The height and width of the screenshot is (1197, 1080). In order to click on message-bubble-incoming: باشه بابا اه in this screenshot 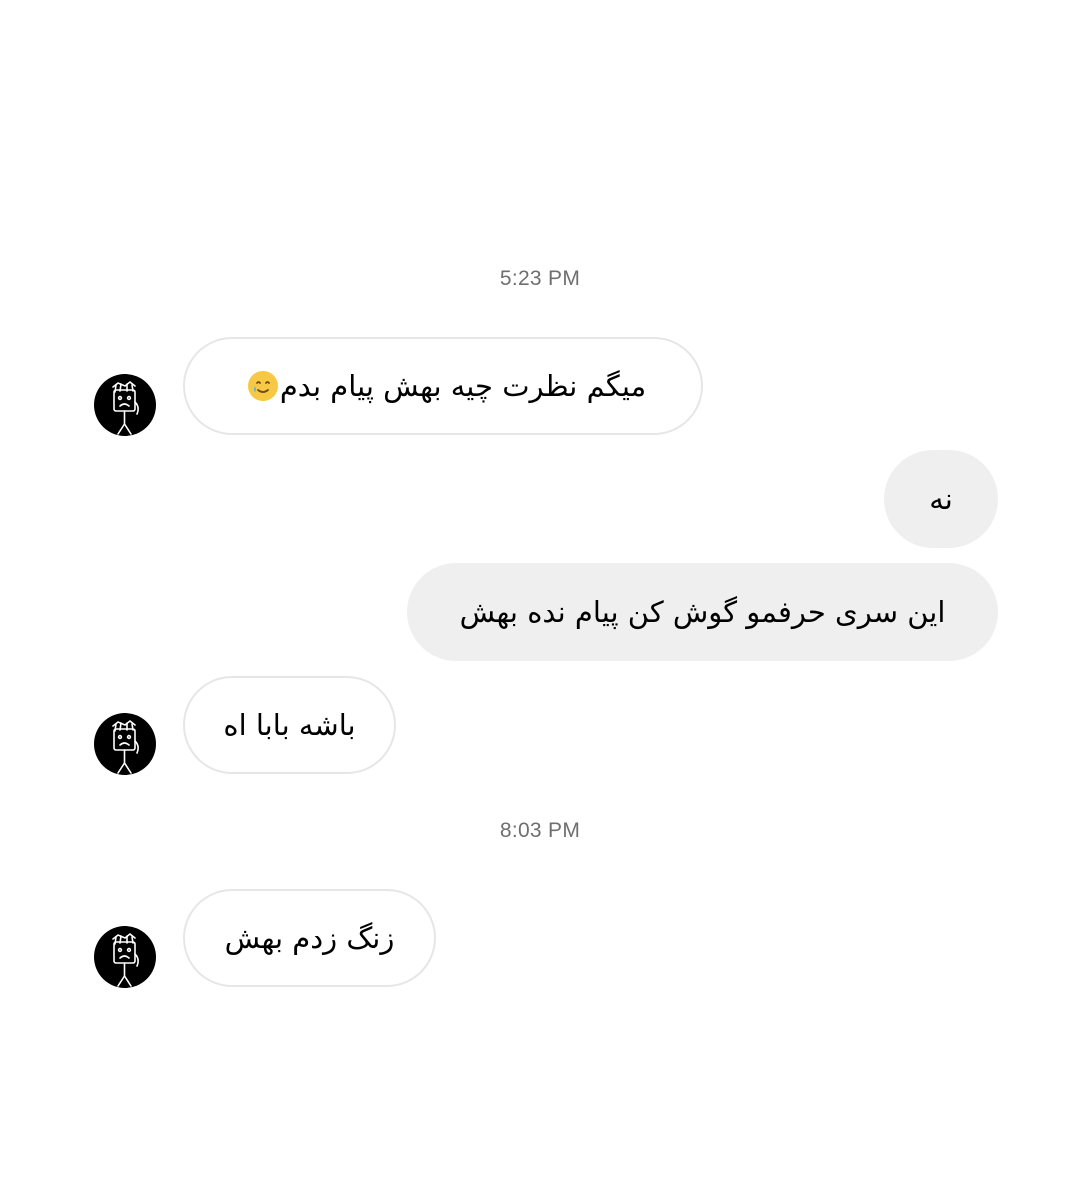, I will do `click(289, 725)`.